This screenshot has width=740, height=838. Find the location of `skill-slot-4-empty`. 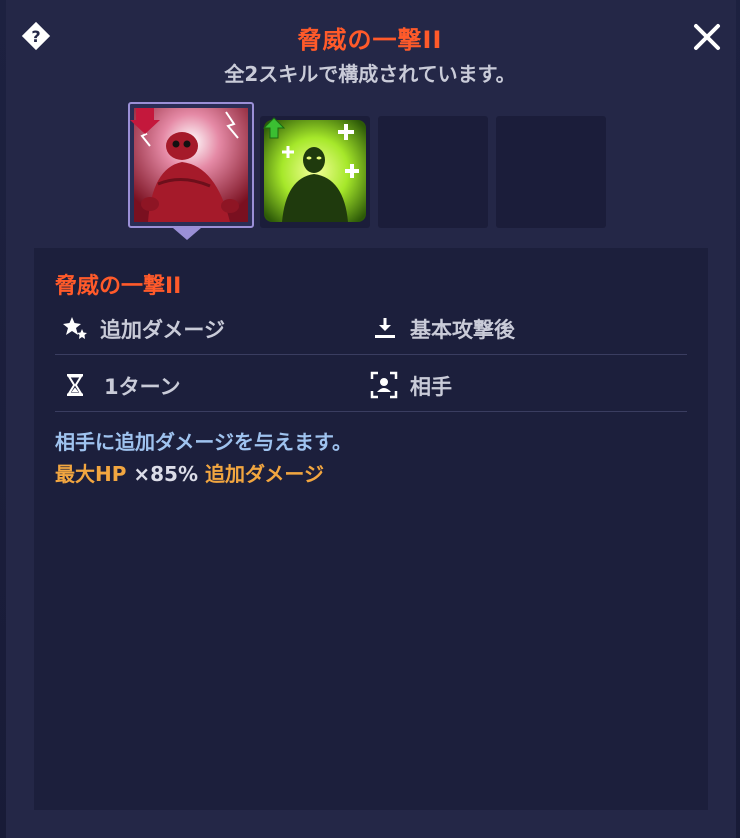

skill-slot-4-empty is located at coordinates (551, 172).